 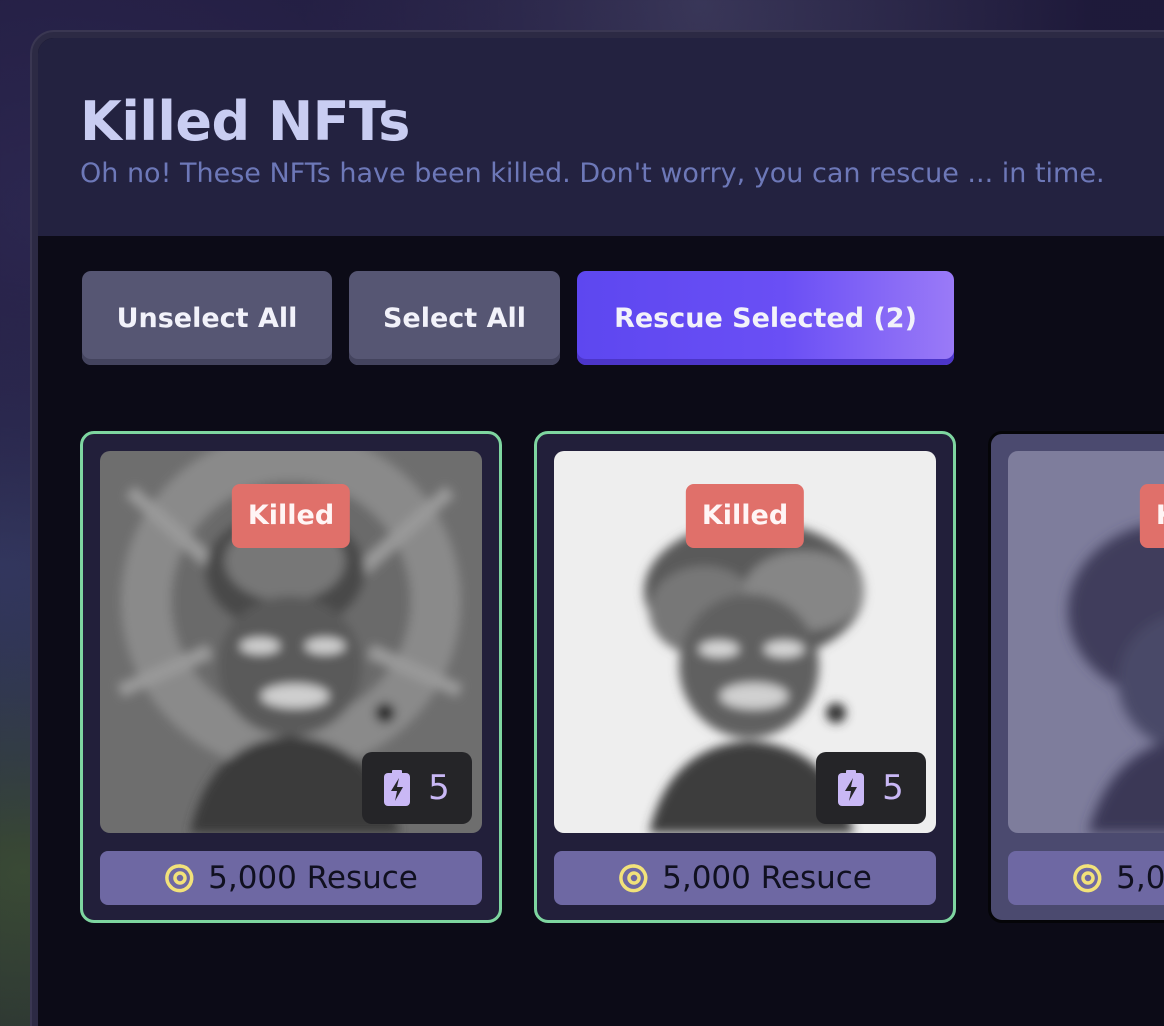 What do you see at coordinates (454, 318) in the screenshot?
I see `select-all-button: Select All` at bounding box center [454, 318].